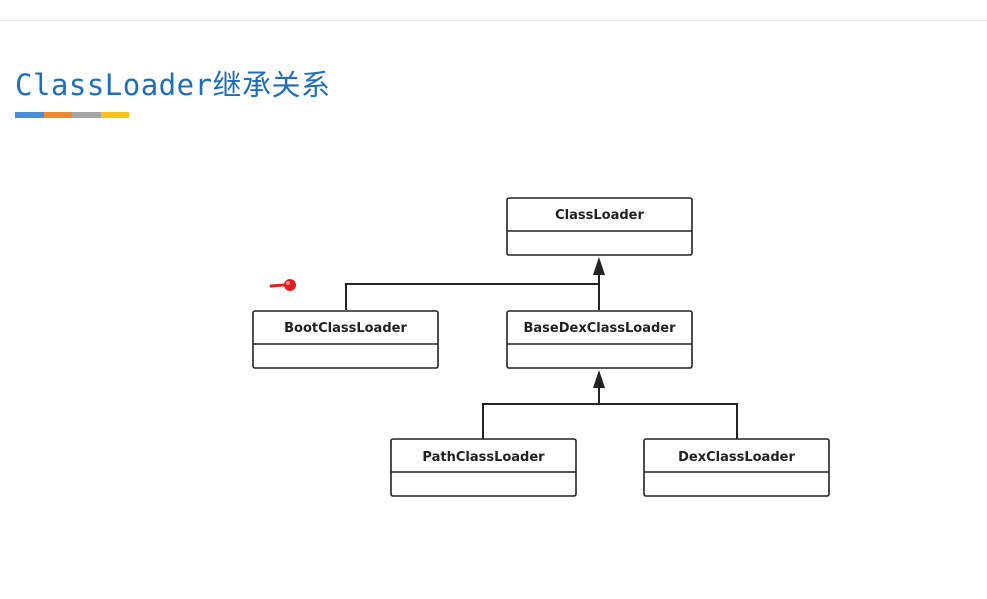 The image size is (987, 599). Describe the element at coordinates (736, 457) in the screenshot. I see `class-label-dexclassloader: DexClassLoader` at that location.